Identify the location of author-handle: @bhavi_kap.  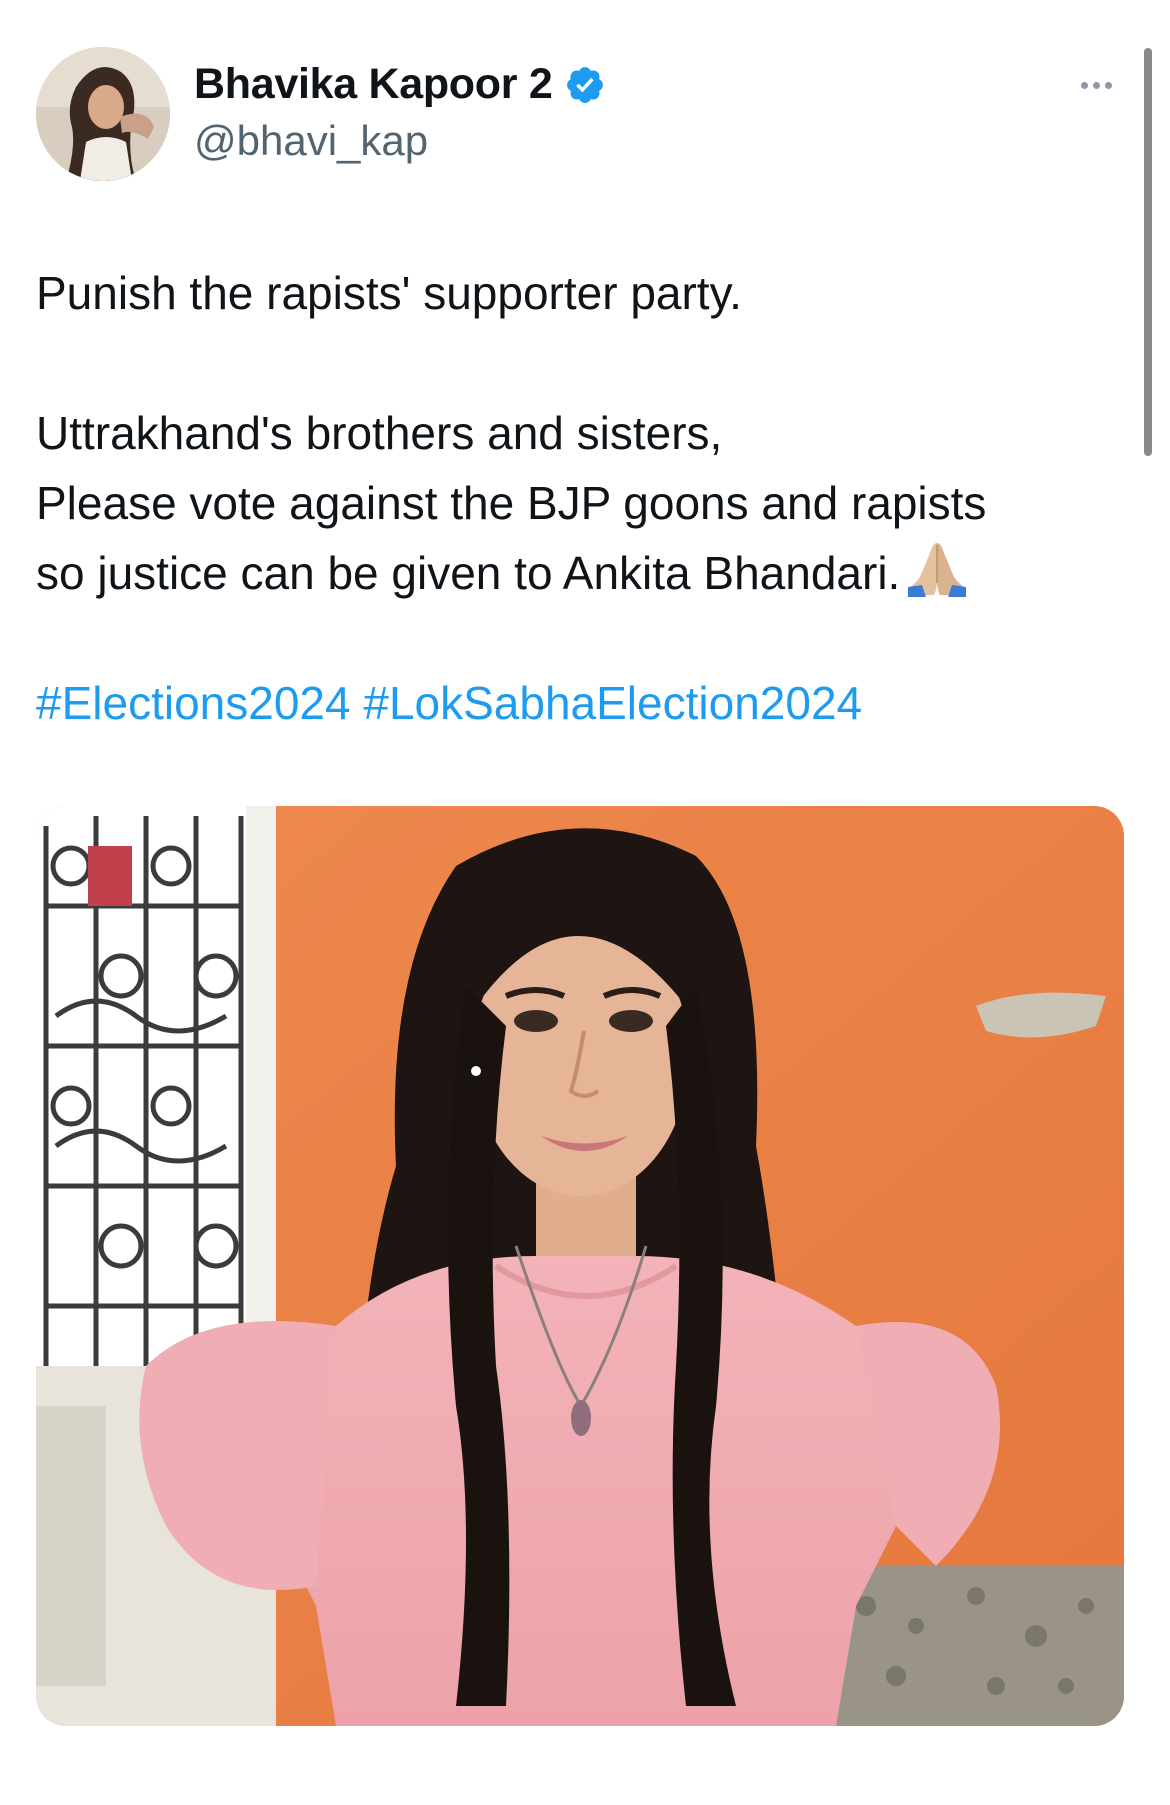
(311, 141).